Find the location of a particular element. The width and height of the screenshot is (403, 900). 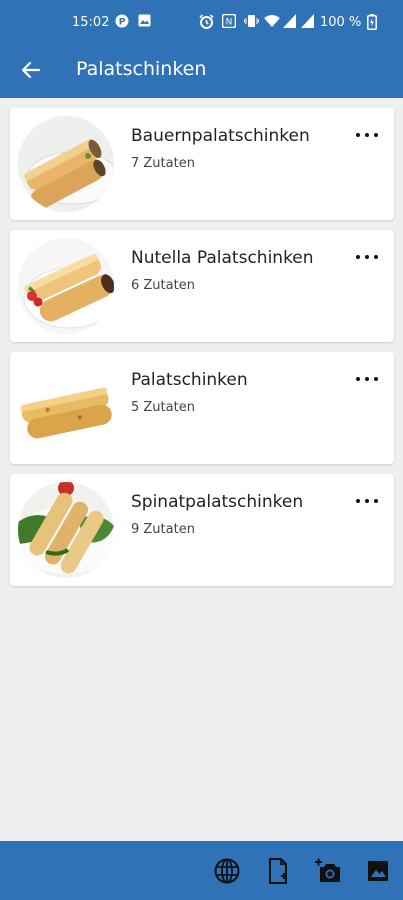

vibrate-icon is located at coordinates (251, 23).